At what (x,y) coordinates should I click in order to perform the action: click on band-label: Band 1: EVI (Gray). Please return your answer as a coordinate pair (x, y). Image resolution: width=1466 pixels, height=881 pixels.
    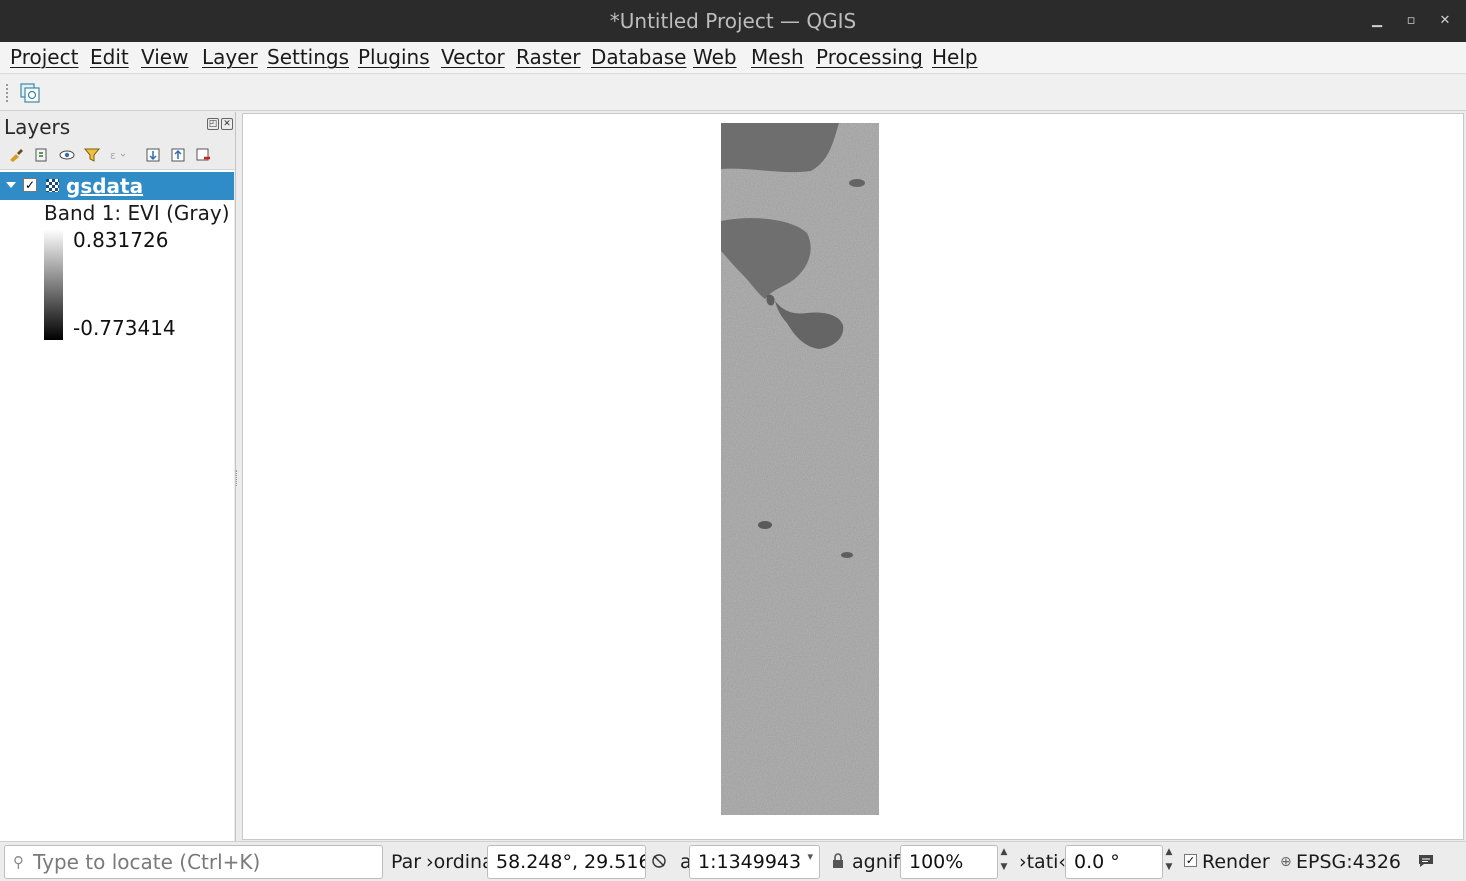
    Looking at the image, I should click on (137, 213).